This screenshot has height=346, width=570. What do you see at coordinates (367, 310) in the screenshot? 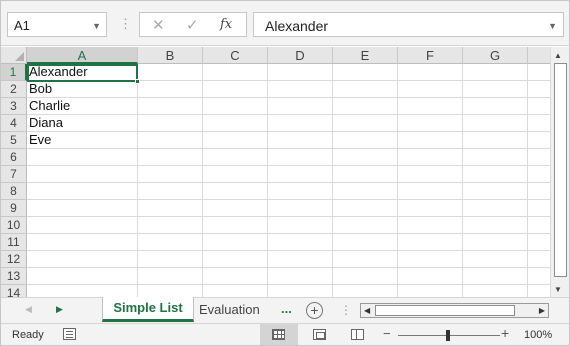
I see `scroll-left-icon: ◀` at bounding box center [367, 310].